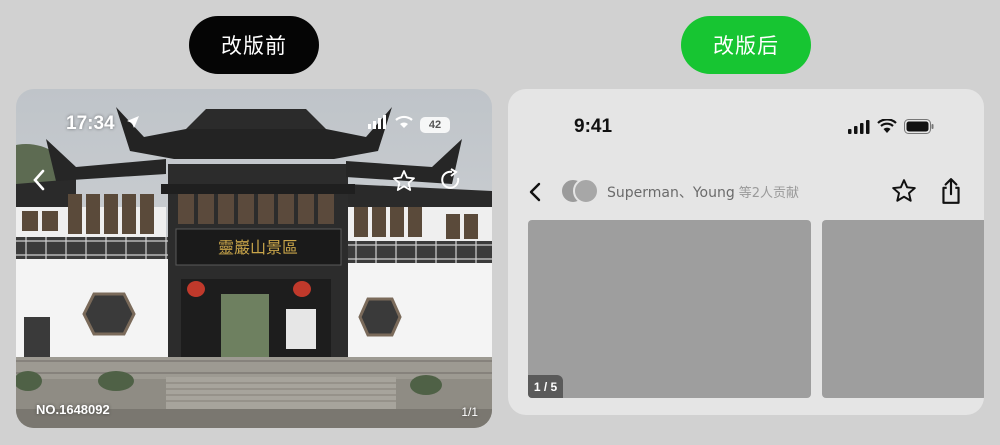 The height and width of the screenshot is (445, 1000). What do you see at coordinates (919, 129) in the screenshot?
I see `battery-icon` at bounding box center [919, 129].